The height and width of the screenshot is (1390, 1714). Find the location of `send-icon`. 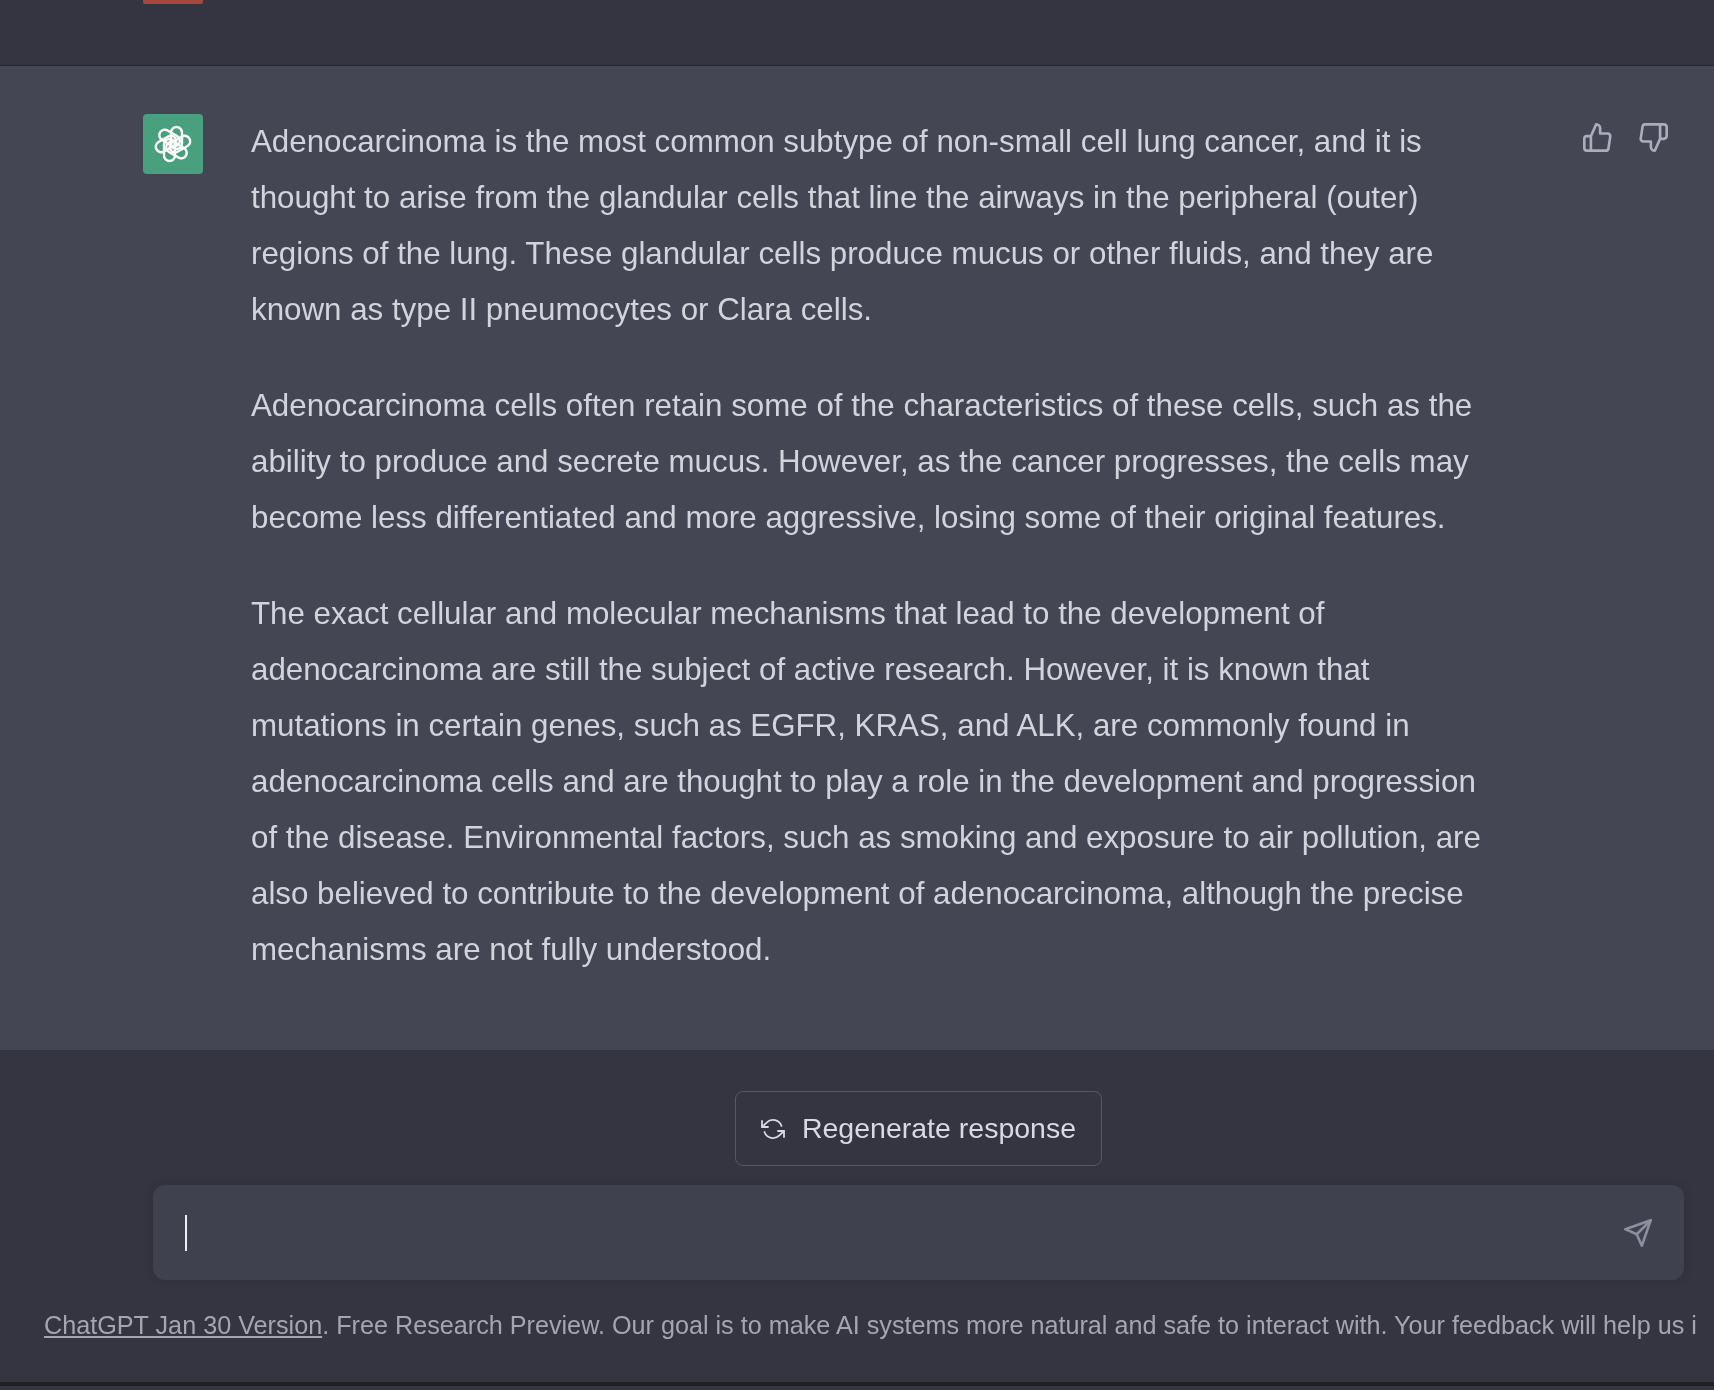

send-icon is located at coordinates (1638, 1232).